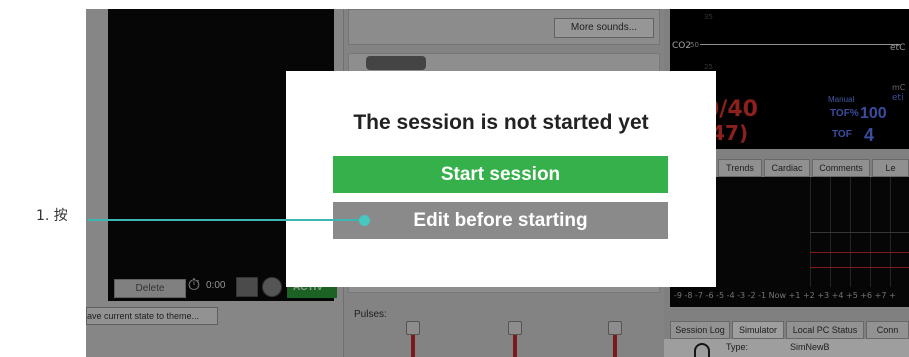 The height and width of the screenshot is (357, 909). Describe the element at coordinates (272, 287) in the screenshot. I see `stop-button` at that location.